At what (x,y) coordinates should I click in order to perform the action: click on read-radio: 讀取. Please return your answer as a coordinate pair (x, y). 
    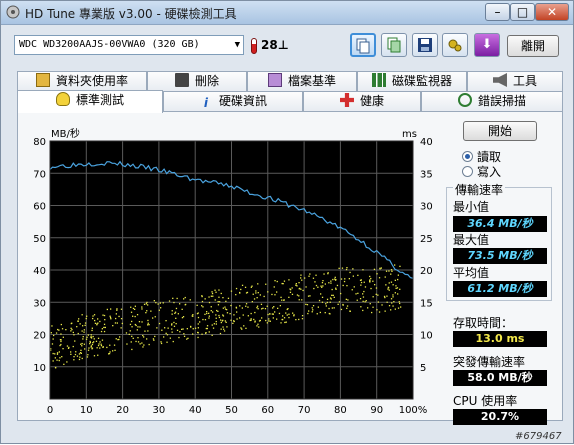
    Looking at the image, I should click on (481, 157).